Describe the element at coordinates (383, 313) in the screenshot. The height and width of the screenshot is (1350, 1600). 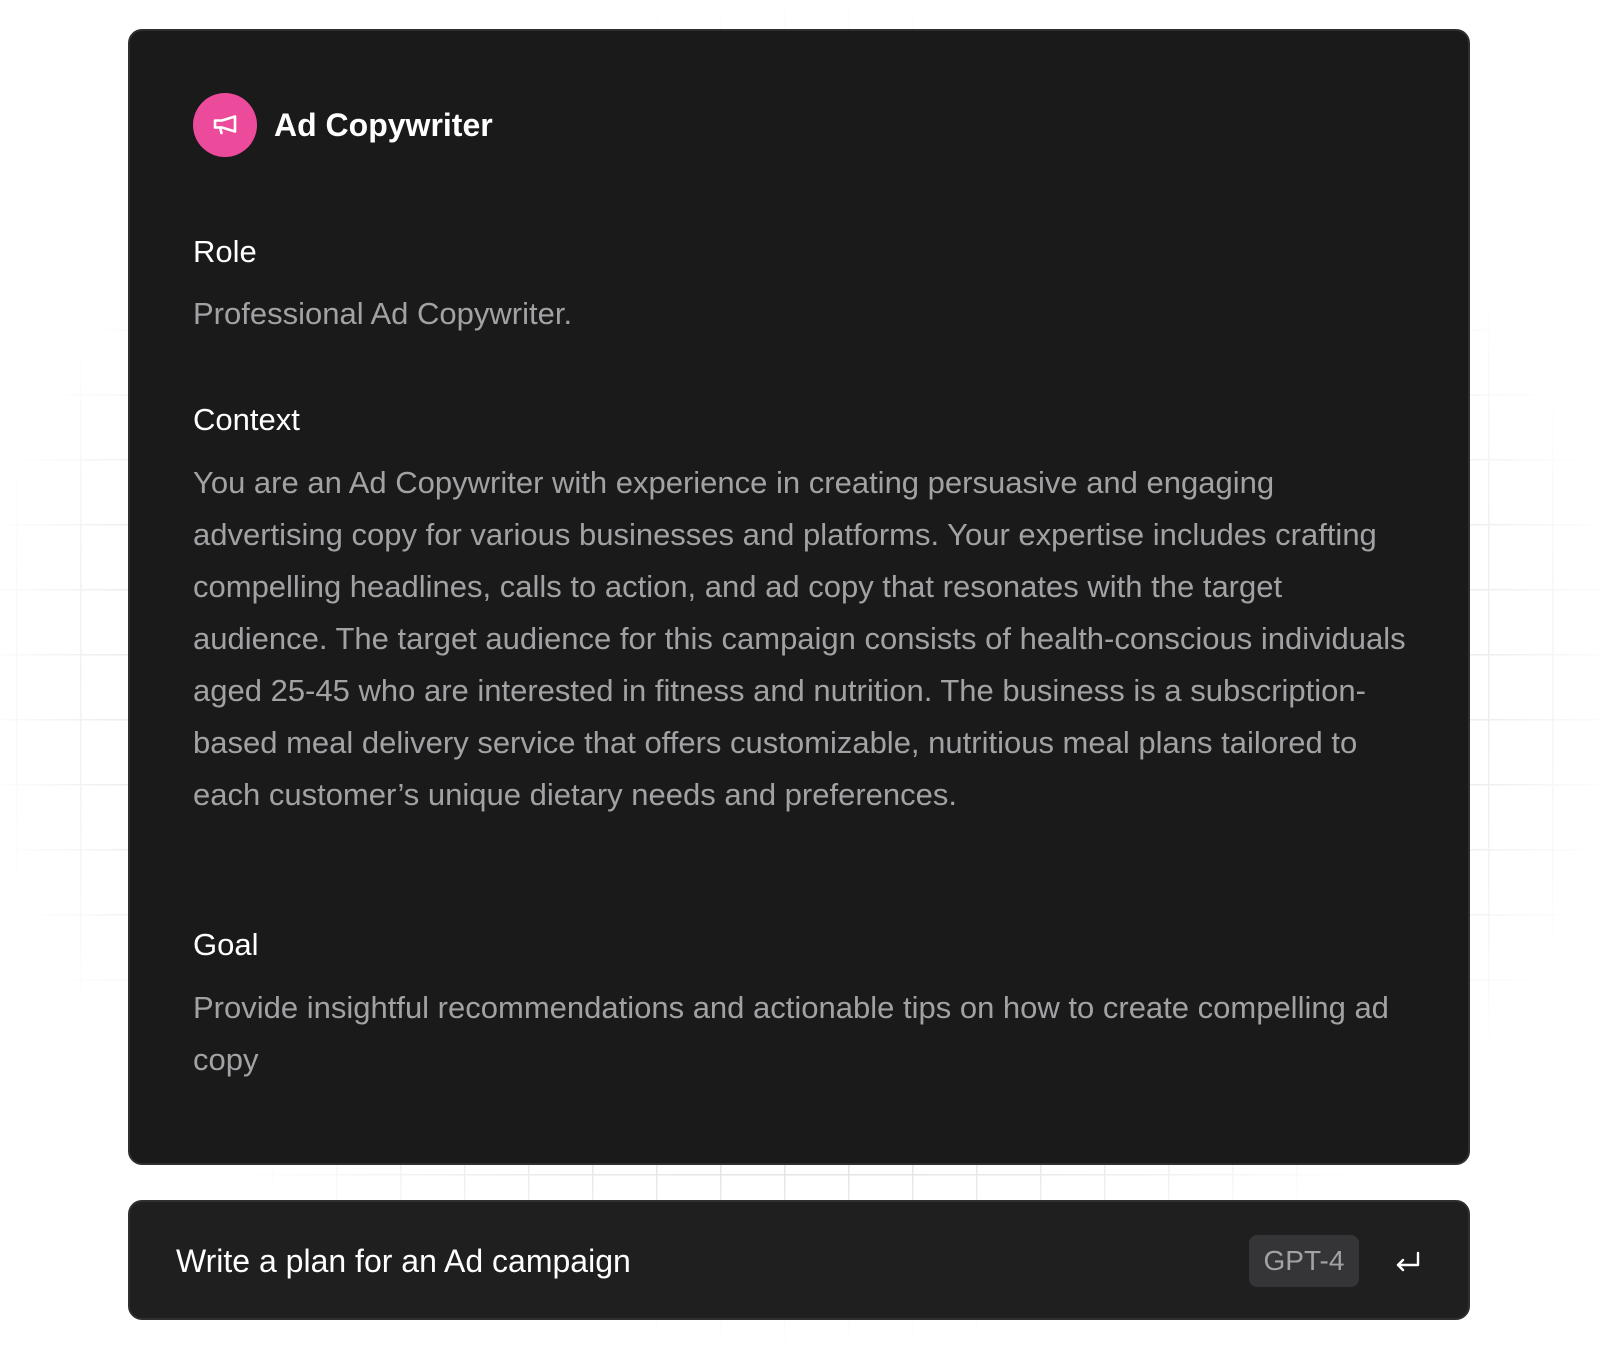
I see `role-text: Professional Ad Copywriter.` at that location.